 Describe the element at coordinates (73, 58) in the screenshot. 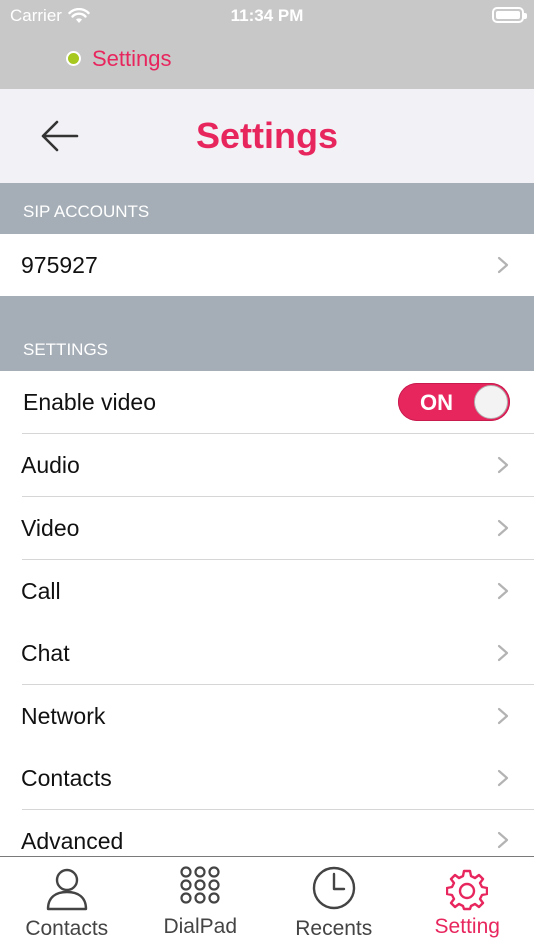

I see `registration-status-indicator` at that location.